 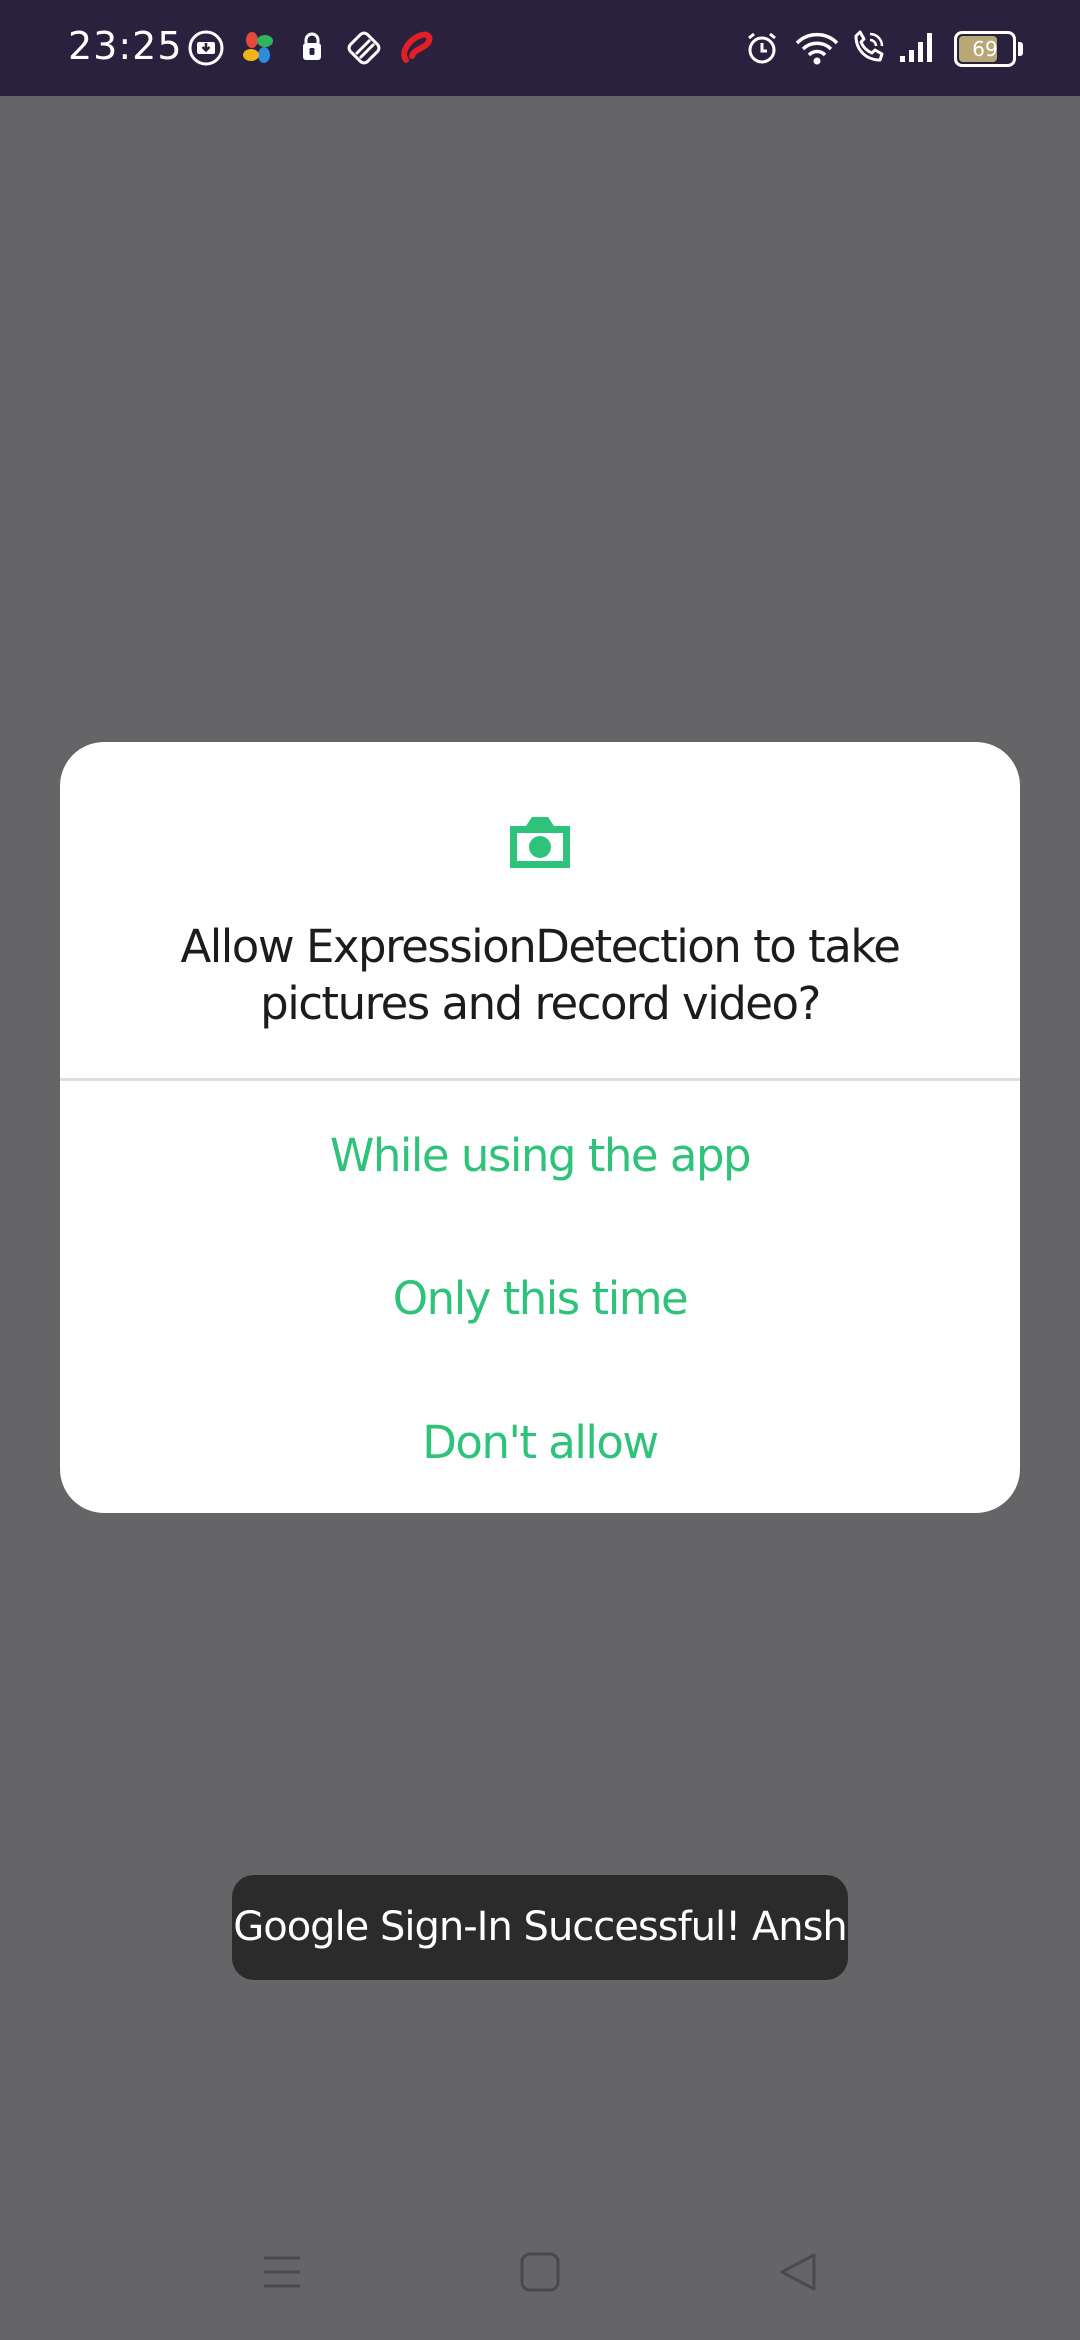 I want to click on toast-message: Google Sign-In Successful! Ansh, so click(x=540, y=1927).